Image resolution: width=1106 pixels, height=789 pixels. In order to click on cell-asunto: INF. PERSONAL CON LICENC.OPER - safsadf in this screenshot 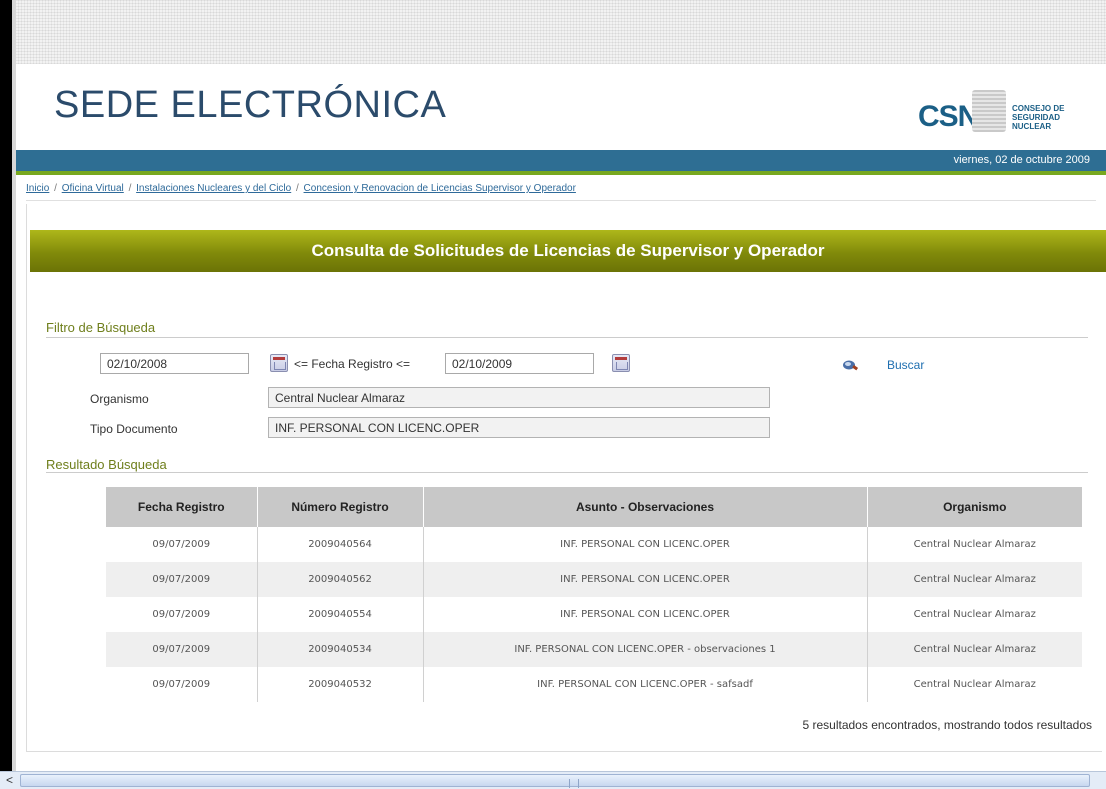, I will do `click(645, 684)`.